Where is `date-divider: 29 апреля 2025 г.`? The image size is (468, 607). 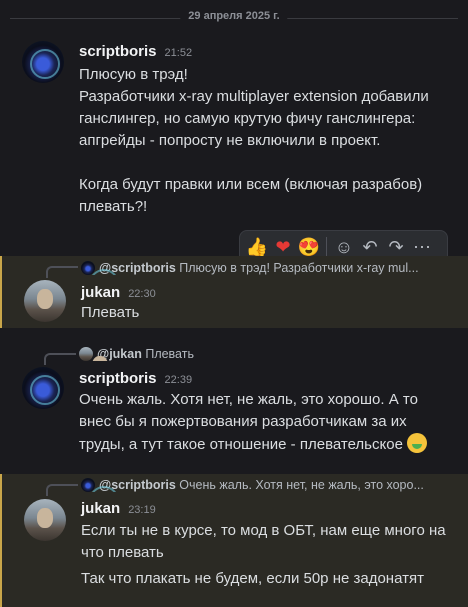 date-divider: 29 апреля 2025 г. is located at coordinates (234, 16).